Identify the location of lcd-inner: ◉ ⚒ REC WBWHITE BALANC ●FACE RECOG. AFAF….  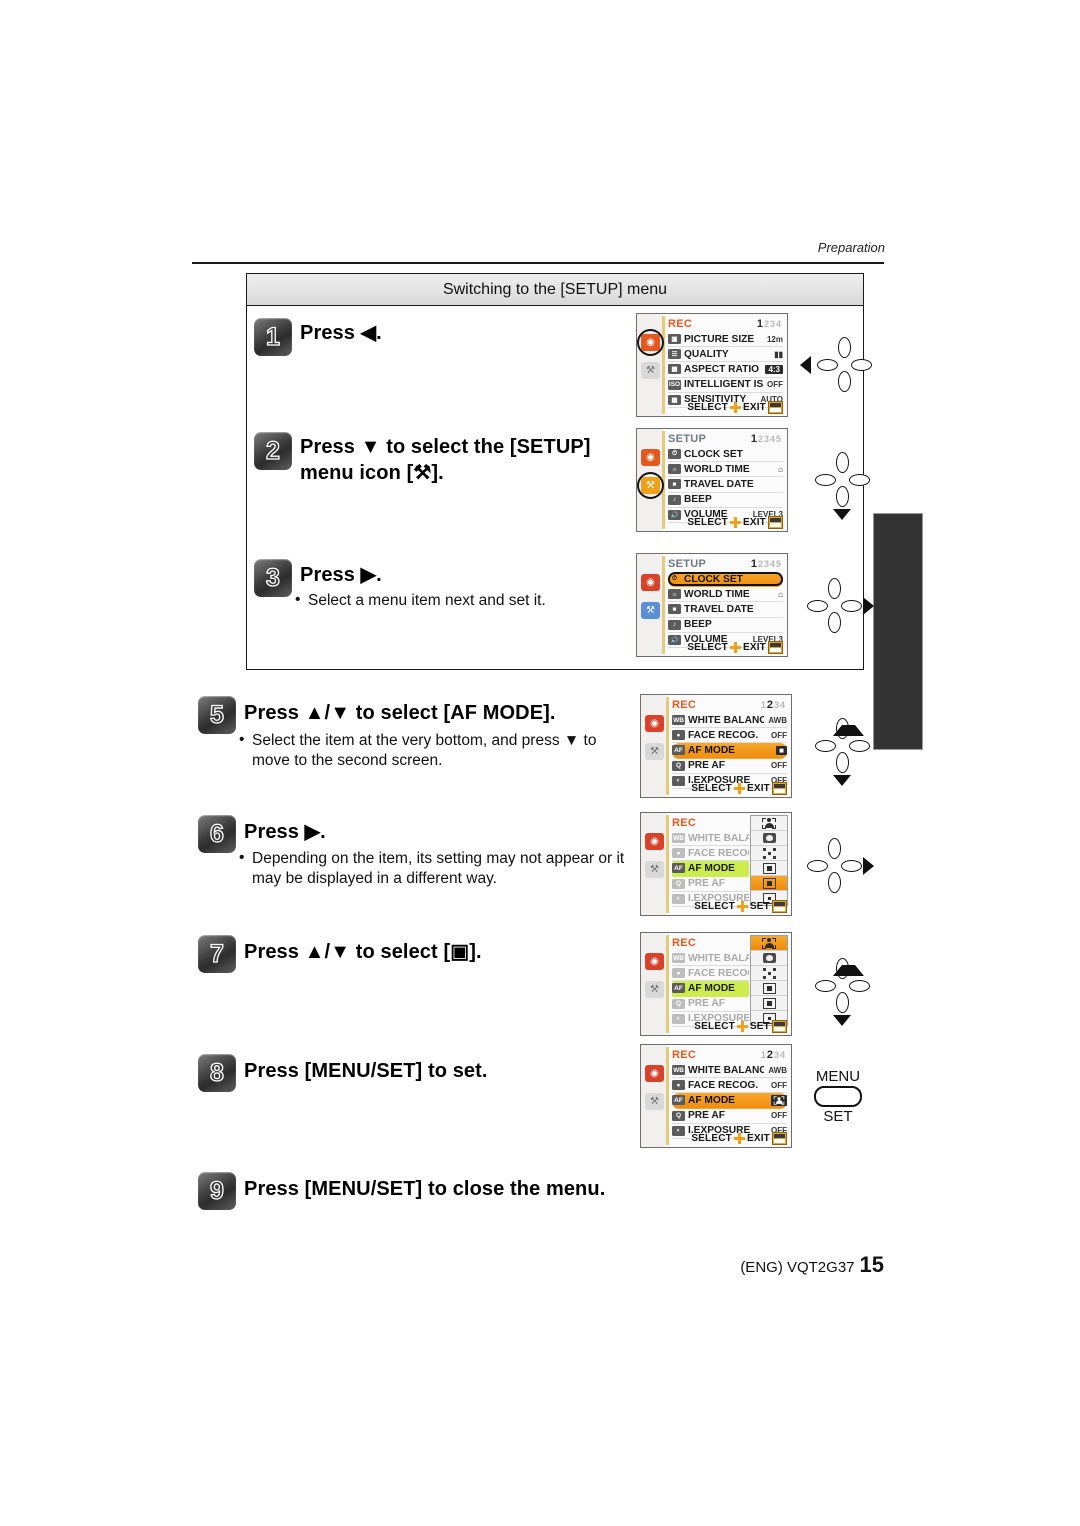
(716, 984).